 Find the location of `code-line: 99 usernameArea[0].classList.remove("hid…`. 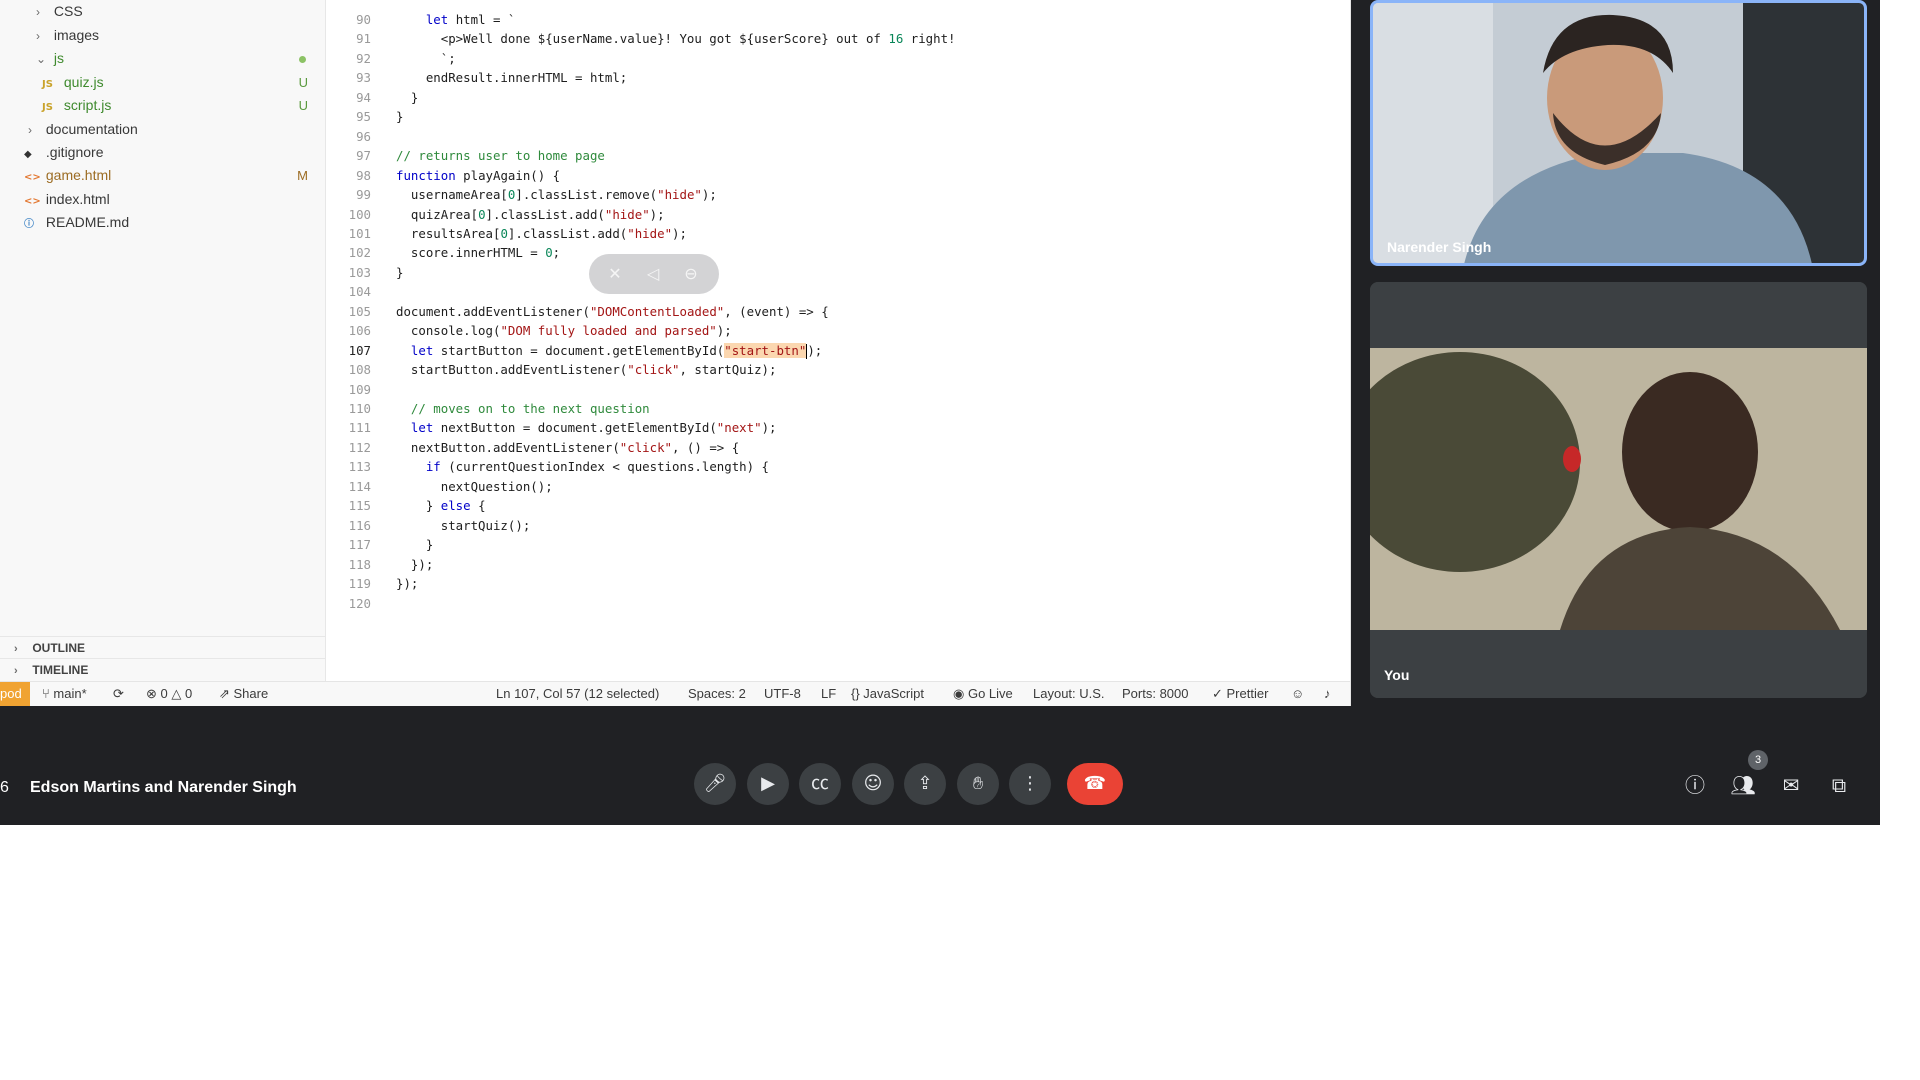

code-line: 99 usernameArea[0].classList.remove("hid… is located at coordinates (797, 194).